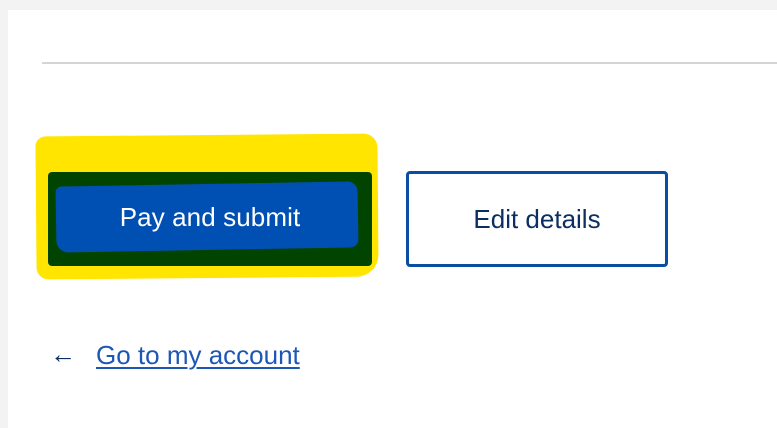 The width and height of the screenshot is (777, 428). I want to click on go-to-my-account-link: ← Go to my account, so click(175, 355).